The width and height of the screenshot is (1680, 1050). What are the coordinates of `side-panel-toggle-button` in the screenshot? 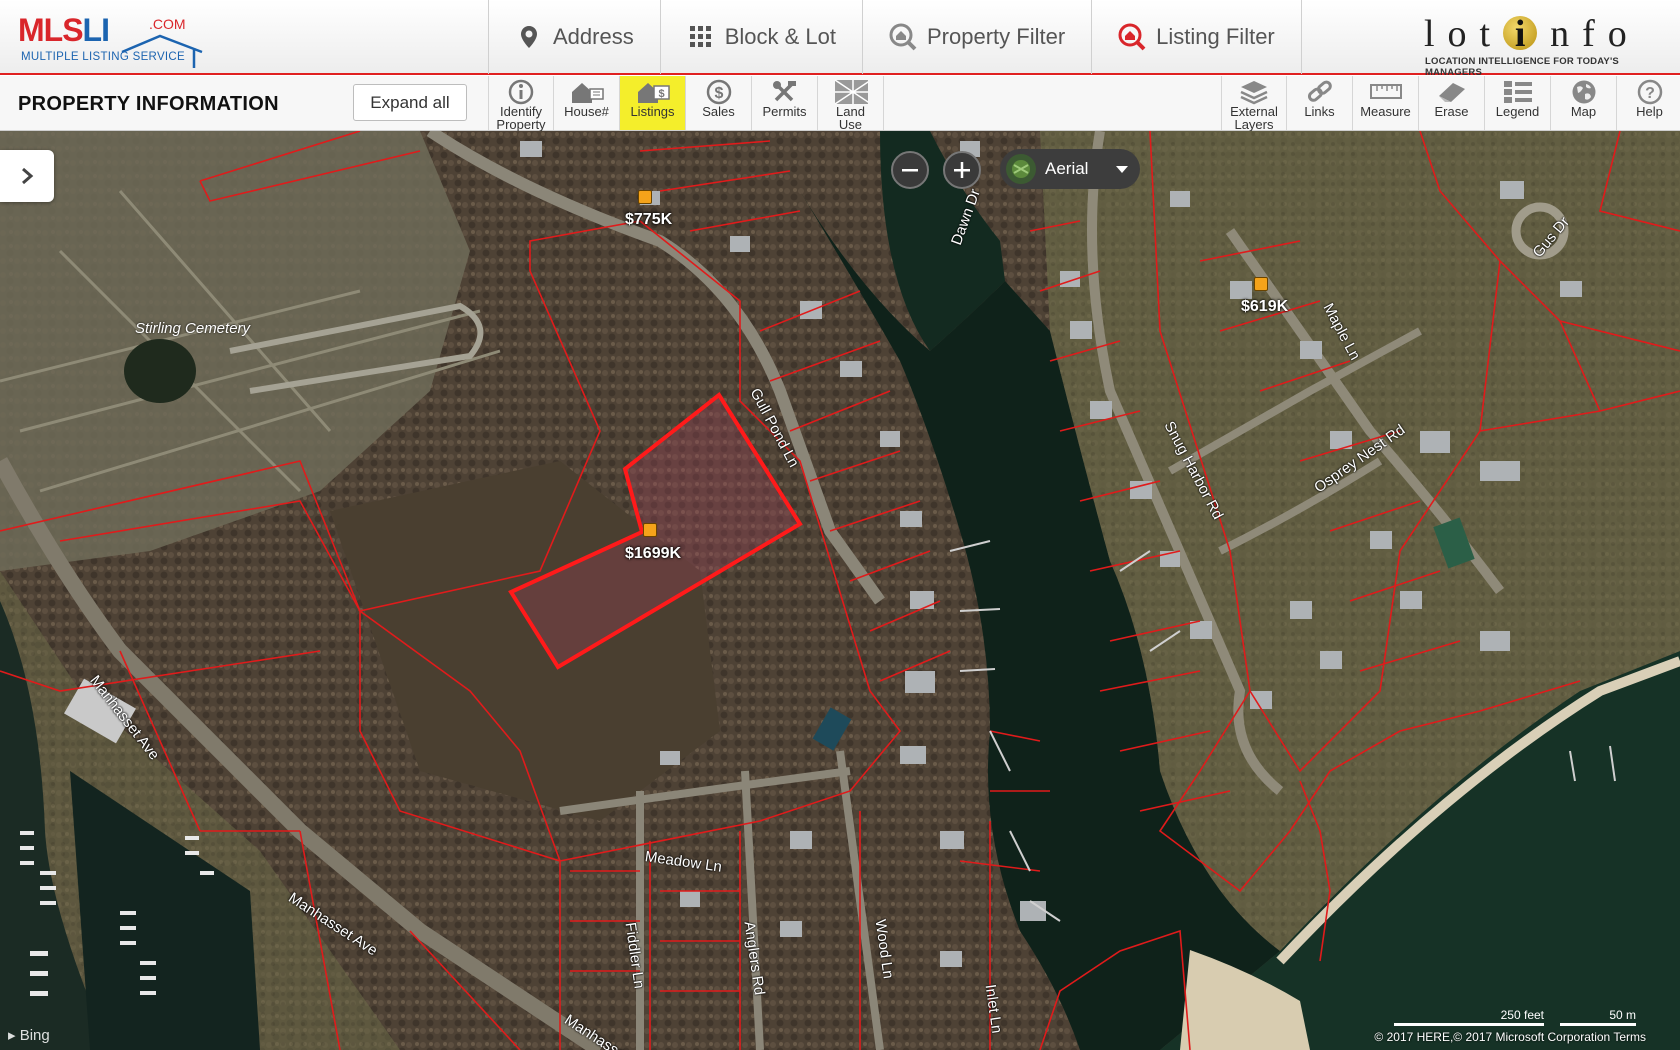 It's located at (27, 176).